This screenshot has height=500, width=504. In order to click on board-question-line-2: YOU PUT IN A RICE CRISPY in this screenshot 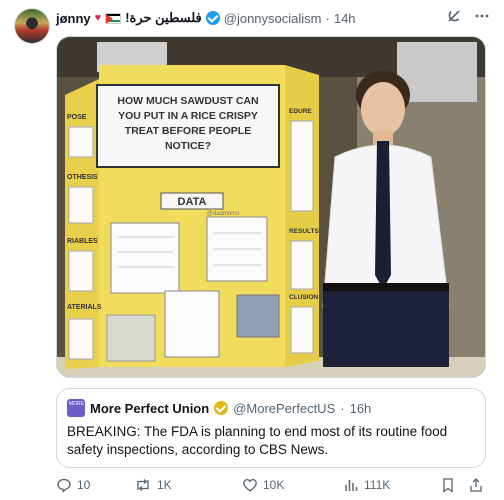, I will do `click(188, 116)`.